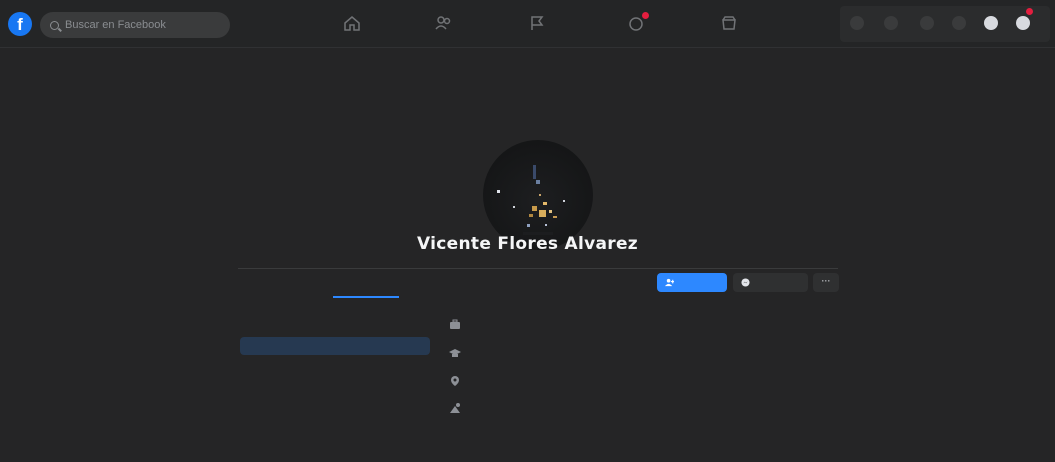  Describe the element at coordinates (729, 23) in the screenshot. I see `marketplace-icon` at that location.